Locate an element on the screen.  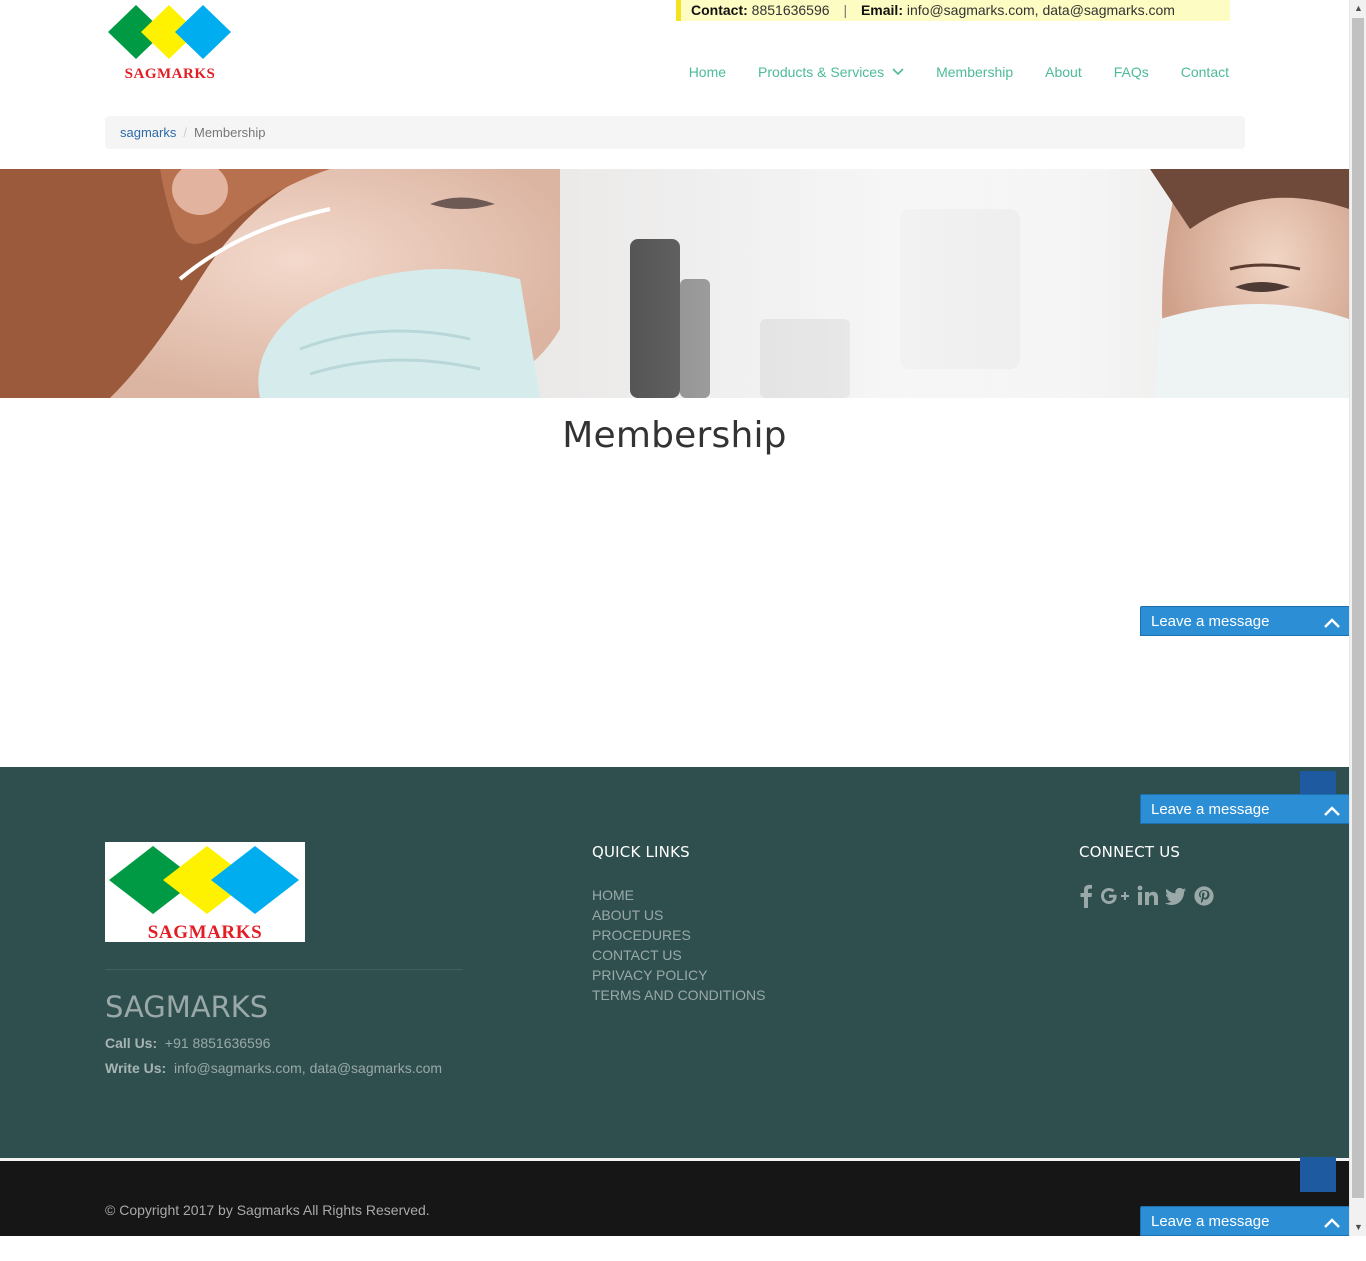
quick-links-heading: QUICK LINKS is located at coordinates (641, 852).